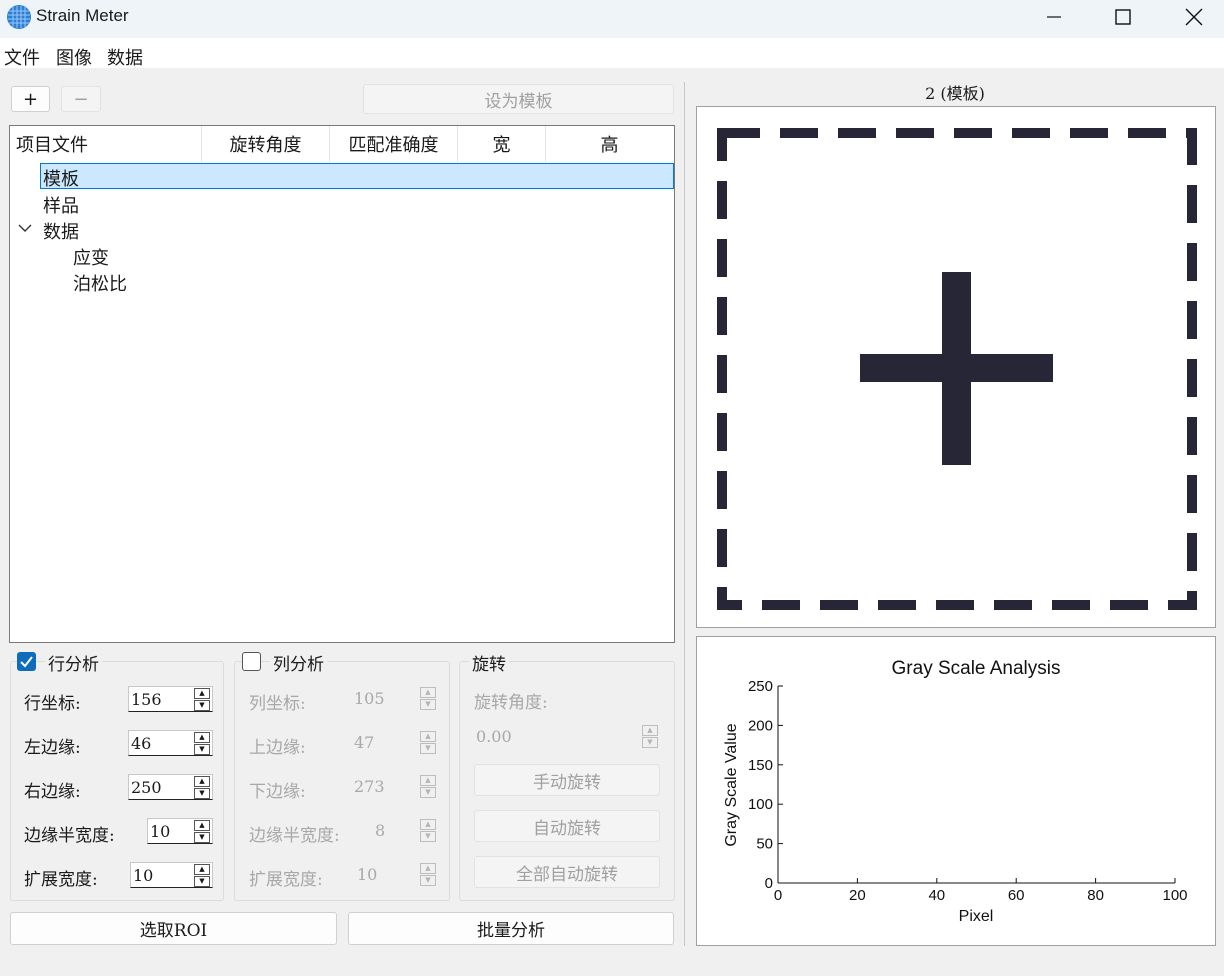 The width and height of the screenshot is (1224, 976). I want to click on app-logo-icon, so click(19, 17).